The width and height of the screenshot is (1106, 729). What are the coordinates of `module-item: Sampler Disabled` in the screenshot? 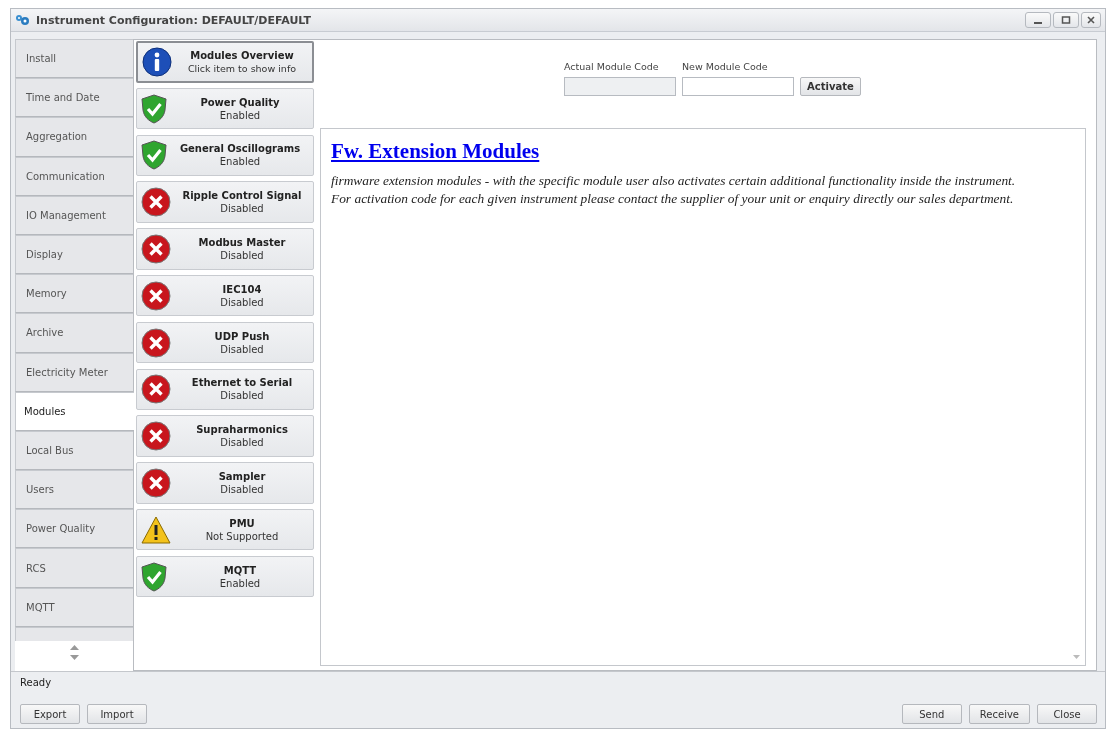 It's located at (225, 483).